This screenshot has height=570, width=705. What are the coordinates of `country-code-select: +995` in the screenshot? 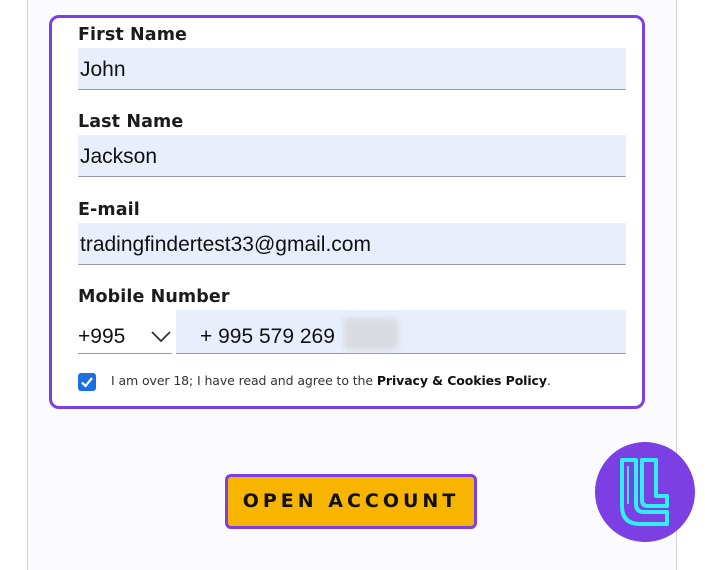 It's located at (125, 336).